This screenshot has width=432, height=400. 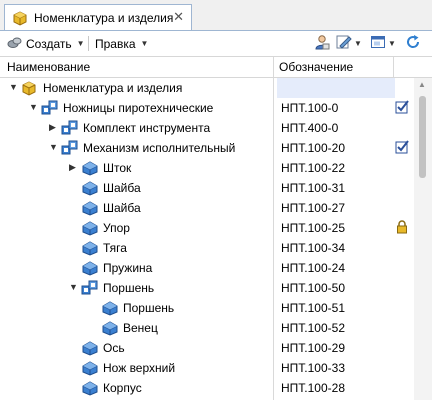 What do you see at coordinates (313, 248) in the screenshot?
I see `row-code: НПТ.100-34` at bounding box center [313, 248].